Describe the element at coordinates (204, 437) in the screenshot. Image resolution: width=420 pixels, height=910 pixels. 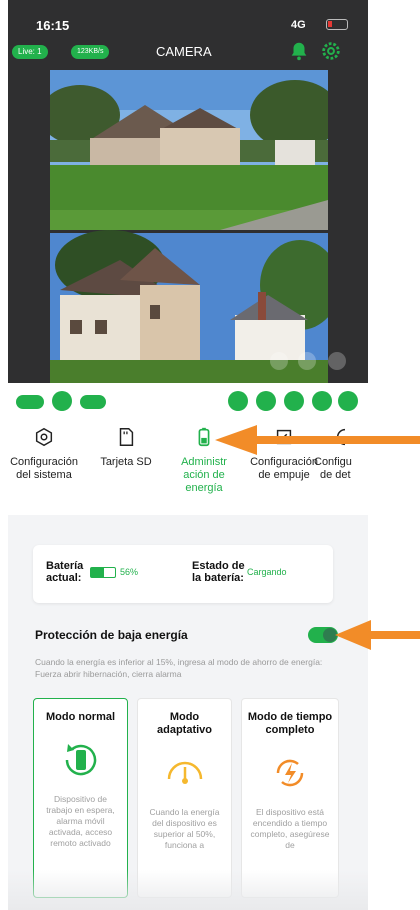
I see `battery-icon` at that location.